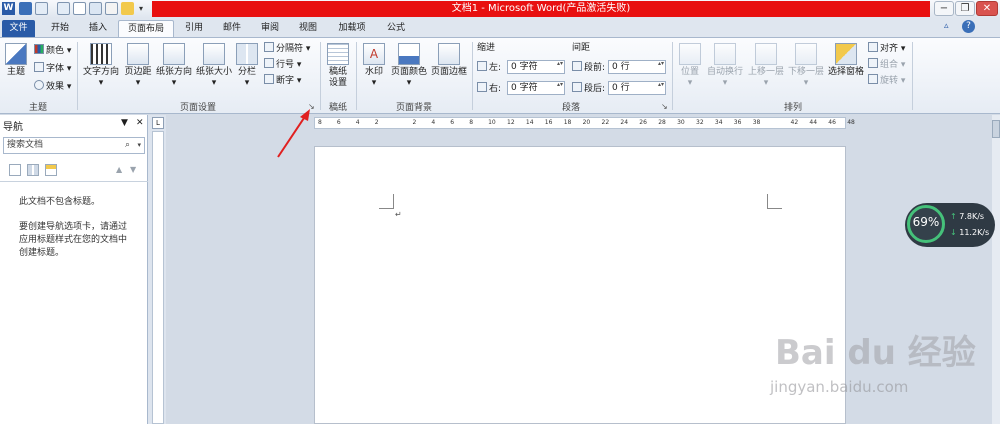  I want to click on browse-headings-tab-icon, so click(15, 170).